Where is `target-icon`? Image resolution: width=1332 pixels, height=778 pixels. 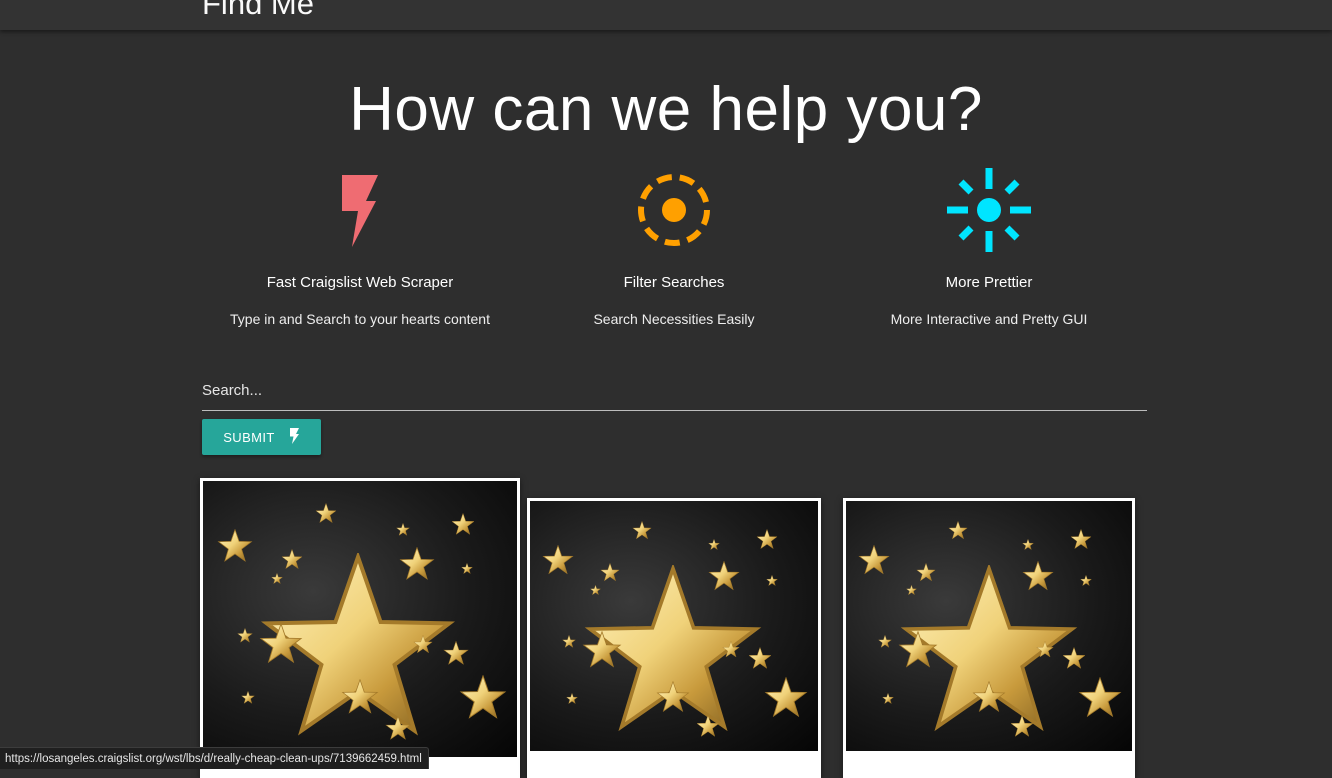
target-icon is located at coordinates (674, 210).